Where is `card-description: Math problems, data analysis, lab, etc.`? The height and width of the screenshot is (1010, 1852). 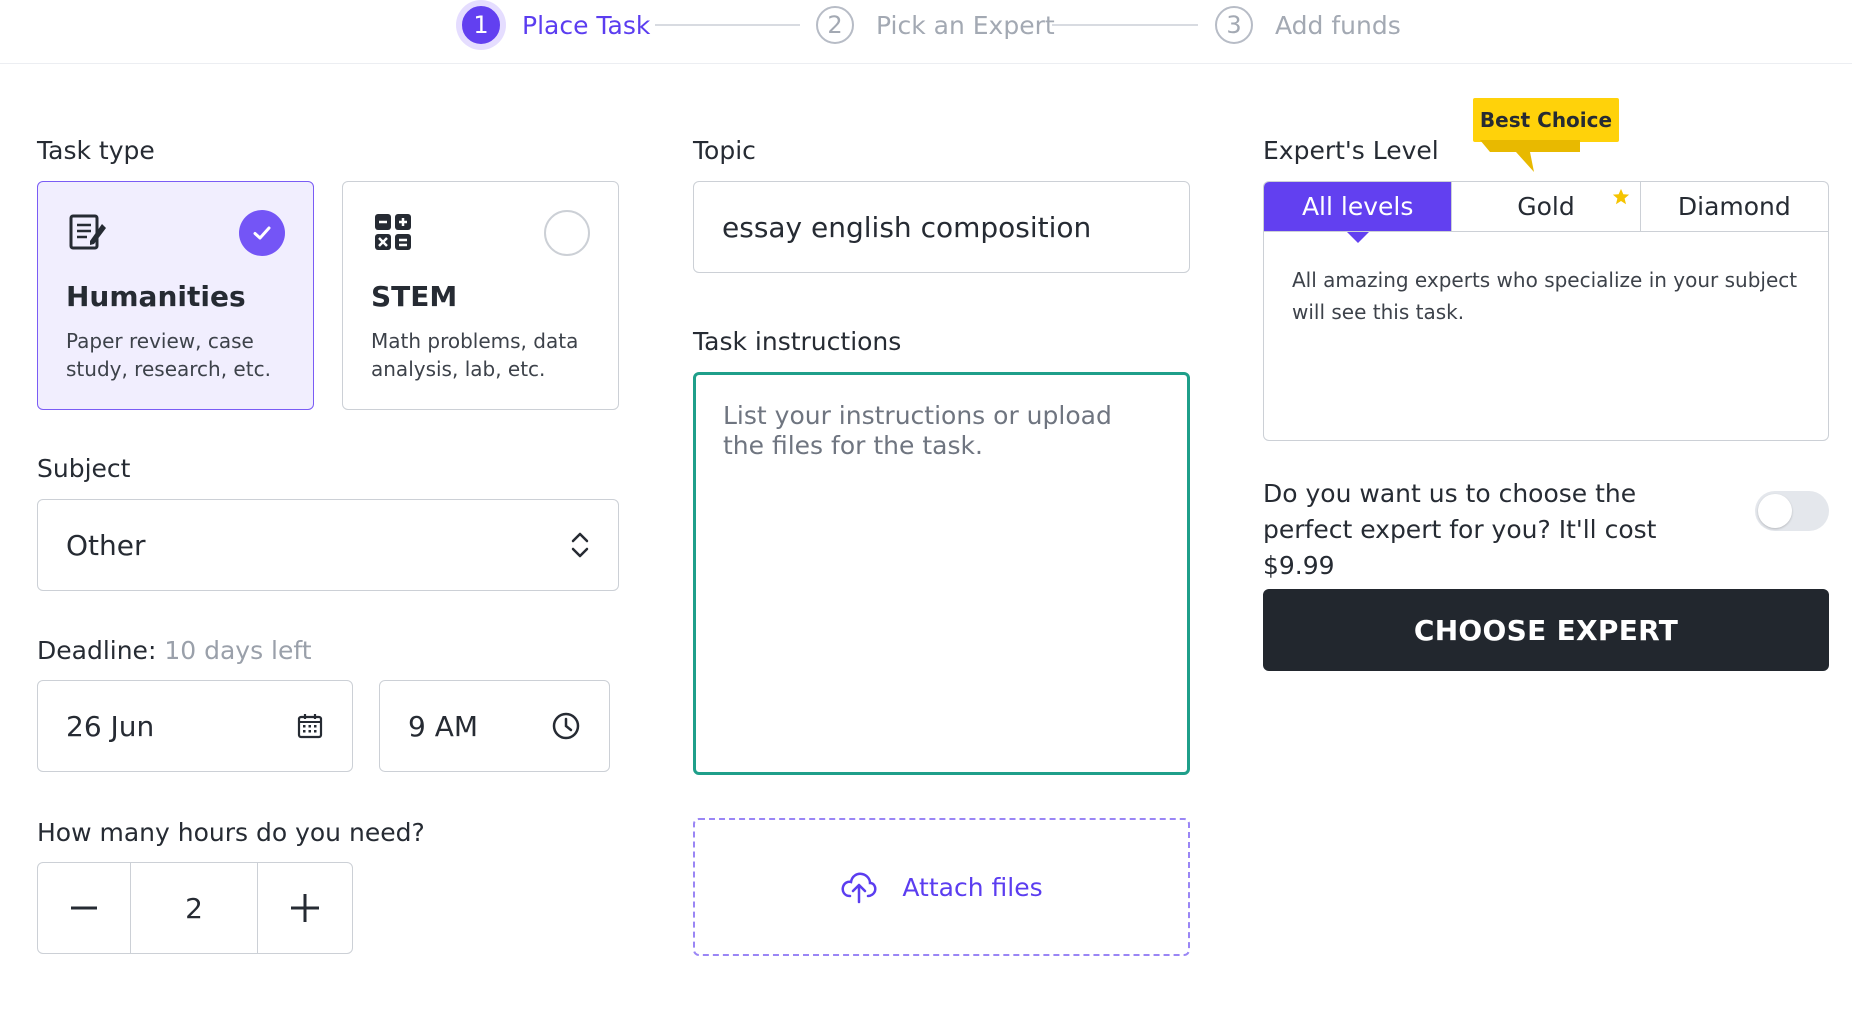 card-description: Math problems, data analysis, lab, etc. is located at coordinates (475, 355).